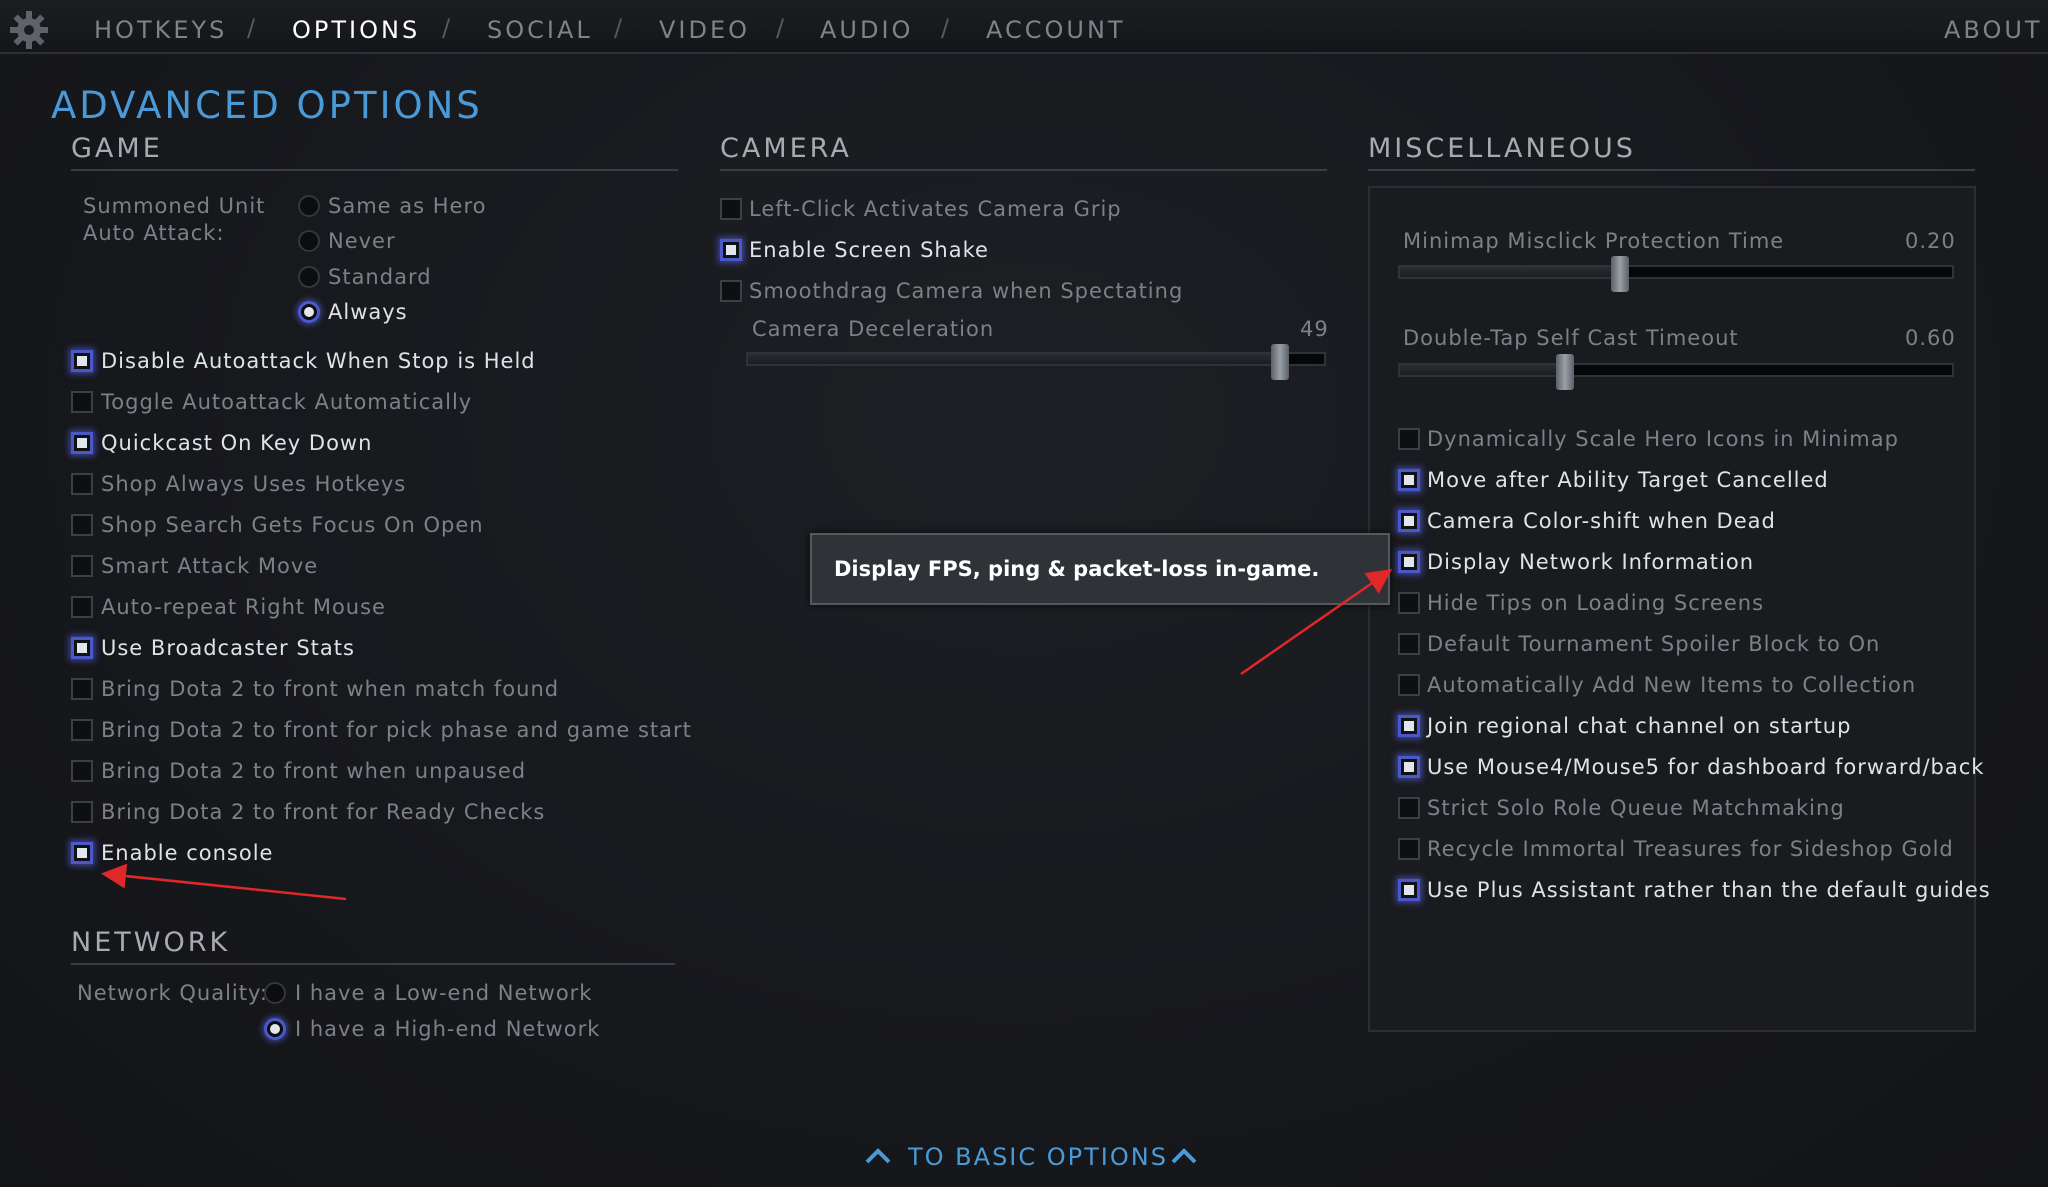 The width and height of the screenshot is (2048, 1187). What do you see at coordinates (1314, 623) in the screenshot?
I see `arrow-to-display-network-information` at bounding box center [1314, 623].